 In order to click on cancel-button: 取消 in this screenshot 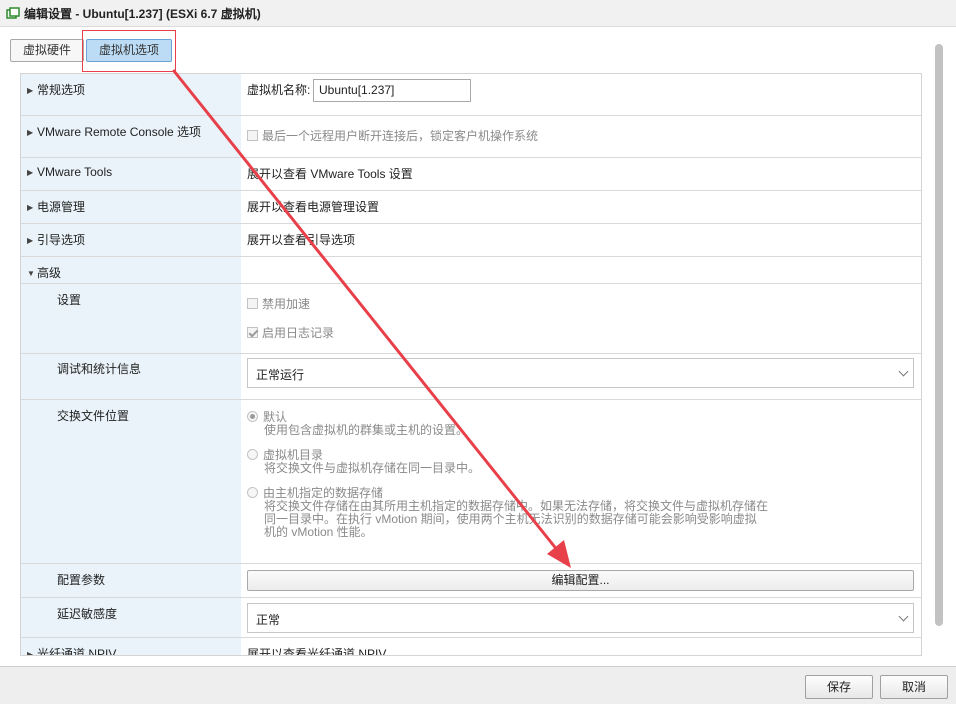, I will do `click(914, 687)`.